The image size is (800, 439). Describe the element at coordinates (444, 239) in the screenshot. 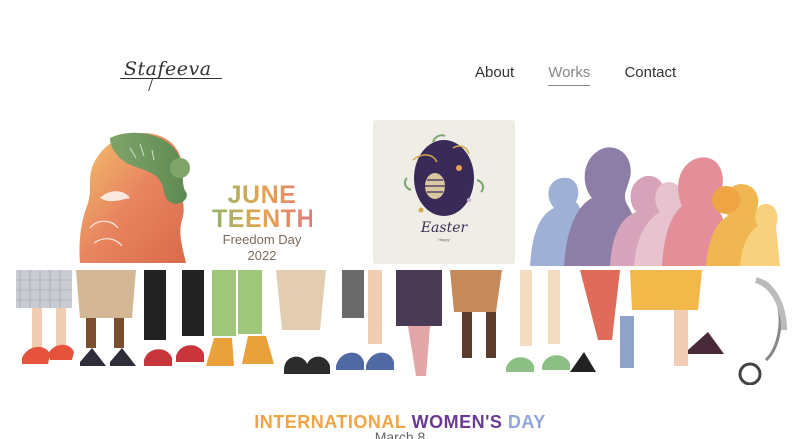

I see `easter-subtitle: Happy` at that location.